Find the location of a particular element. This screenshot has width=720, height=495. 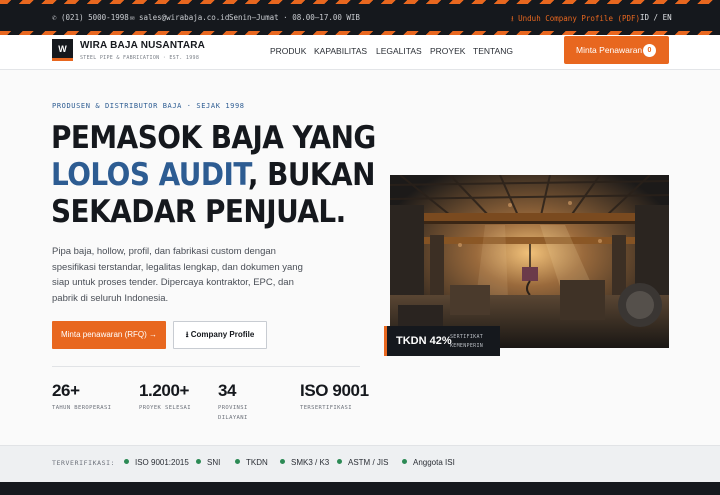

language-switcher: ID / EN is located at coordinates (656, 17).